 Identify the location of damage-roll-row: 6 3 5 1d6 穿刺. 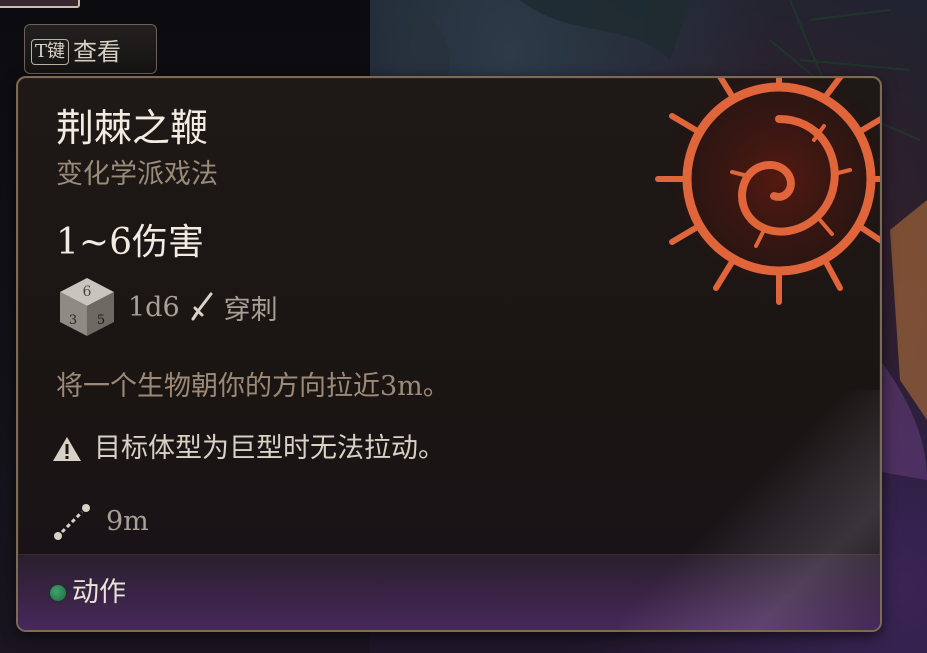
(167, 307).